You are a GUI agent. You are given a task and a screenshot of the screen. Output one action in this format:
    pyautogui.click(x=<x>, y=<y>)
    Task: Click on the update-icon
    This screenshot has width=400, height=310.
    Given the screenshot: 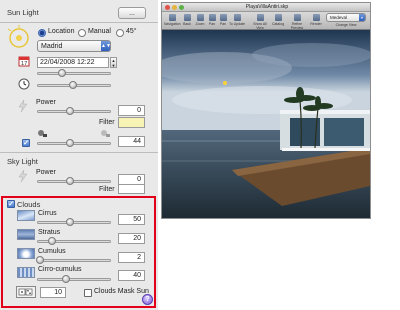 What is the action you would take?
    pyautogui.click(x=237, y=17)
    